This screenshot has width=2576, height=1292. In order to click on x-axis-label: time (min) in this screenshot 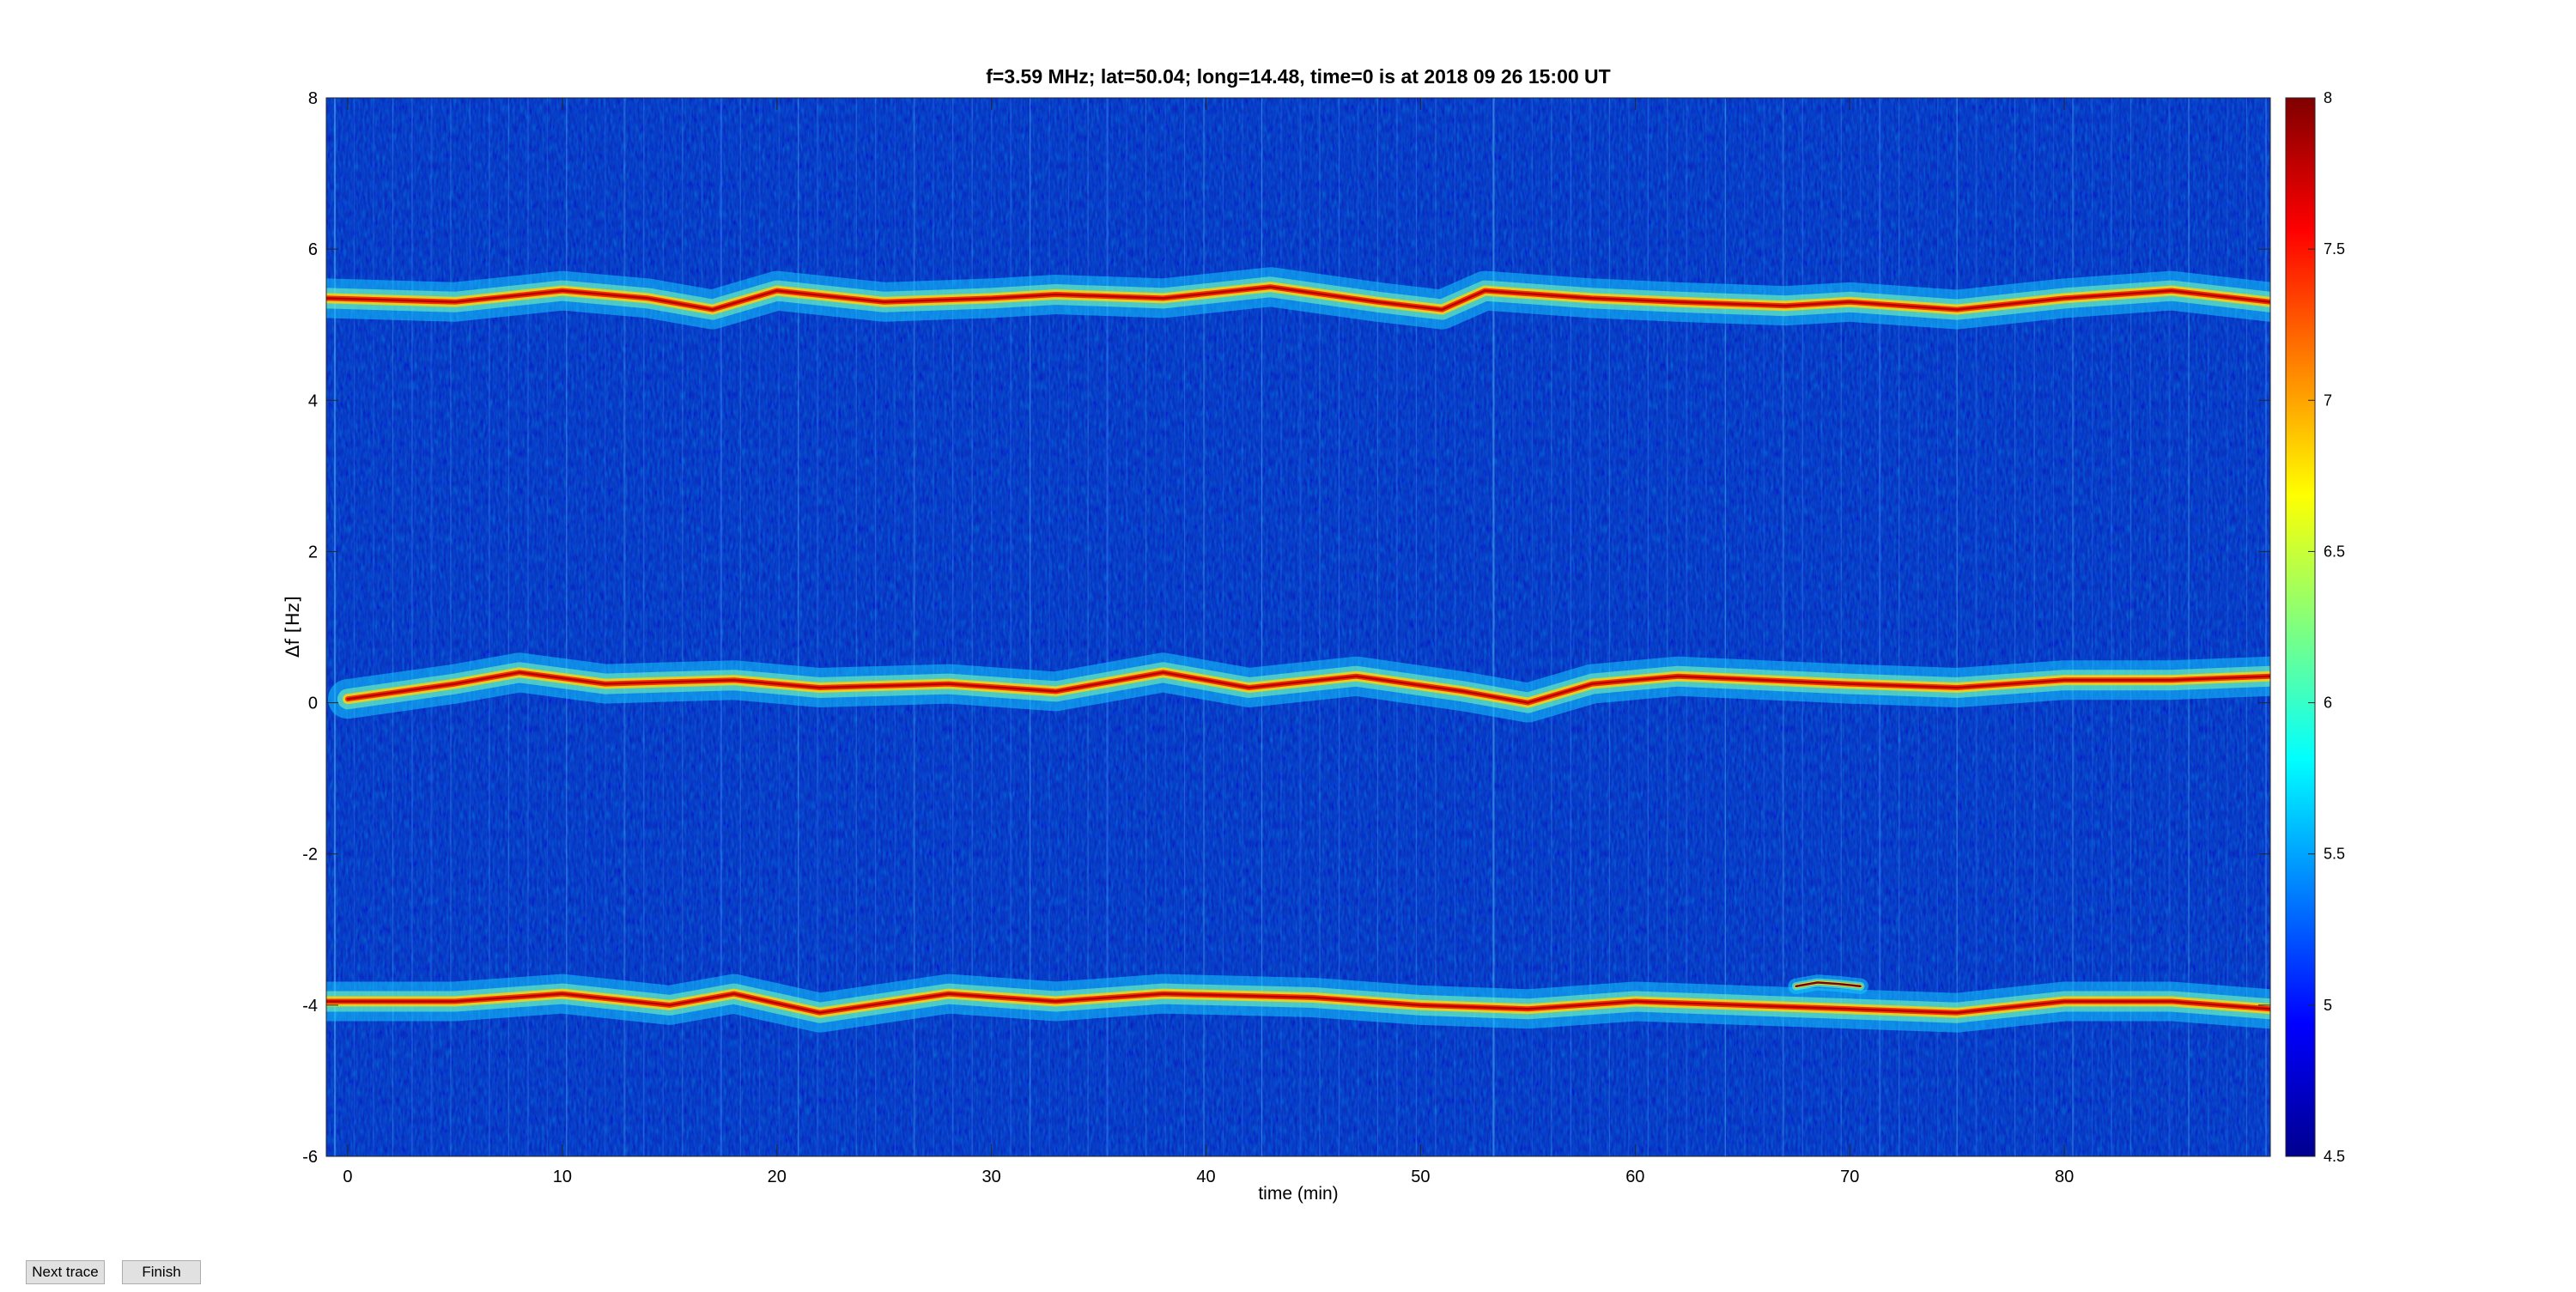, I will do `click(1298, 1194)`.